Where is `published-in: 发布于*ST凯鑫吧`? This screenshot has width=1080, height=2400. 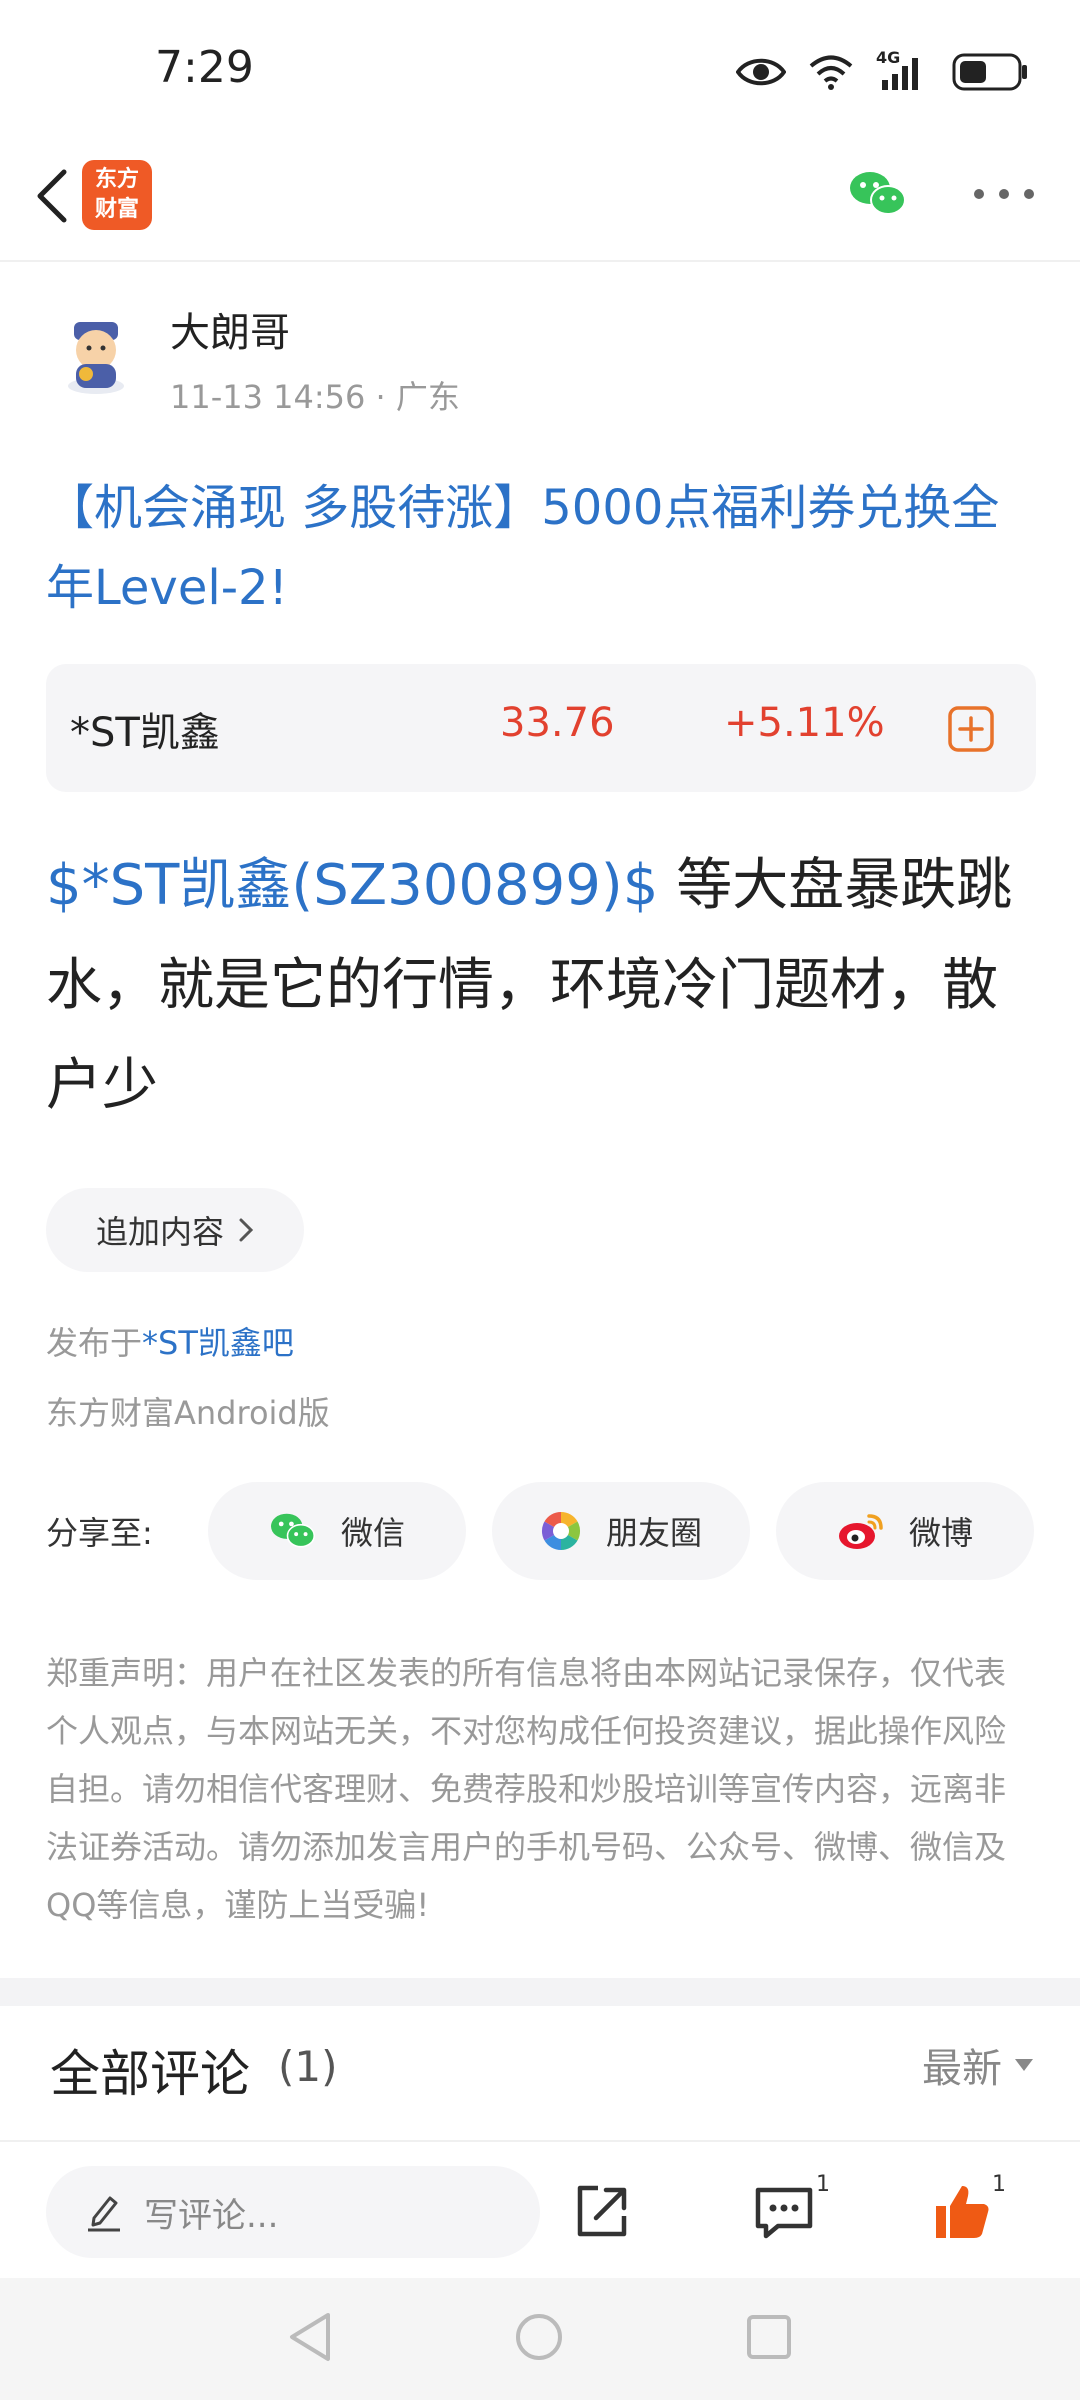
published-in: 发布于*ST凯鑫吧 is located at coordinates (170, 1343).